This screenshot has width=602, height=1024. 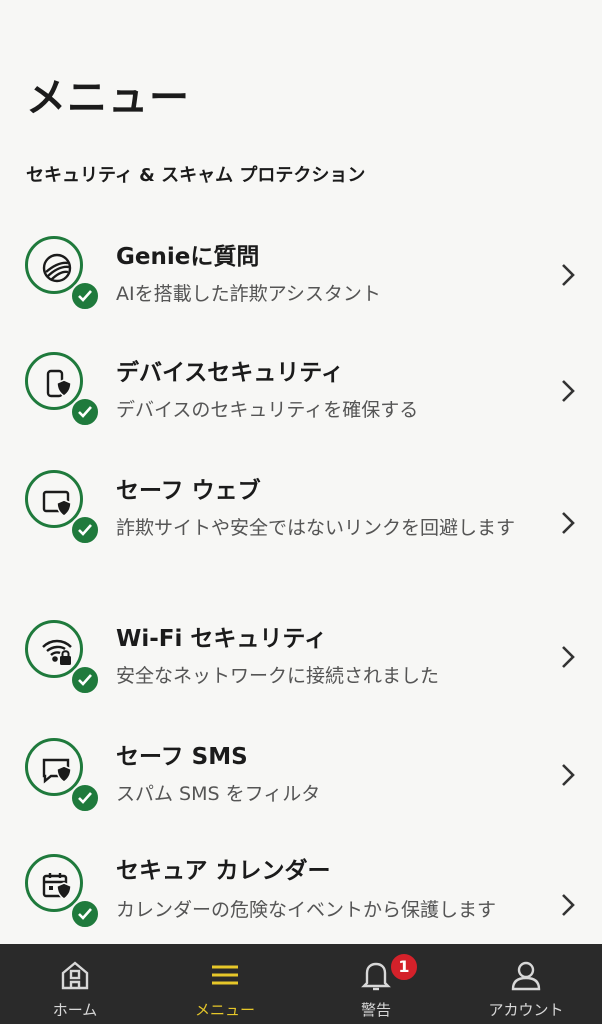 What do you see at coordinates (222, 639) in the screenshot?
I see `menu-item-title: Wi-Fi セキュリティ` at bounding box center [222, 639].